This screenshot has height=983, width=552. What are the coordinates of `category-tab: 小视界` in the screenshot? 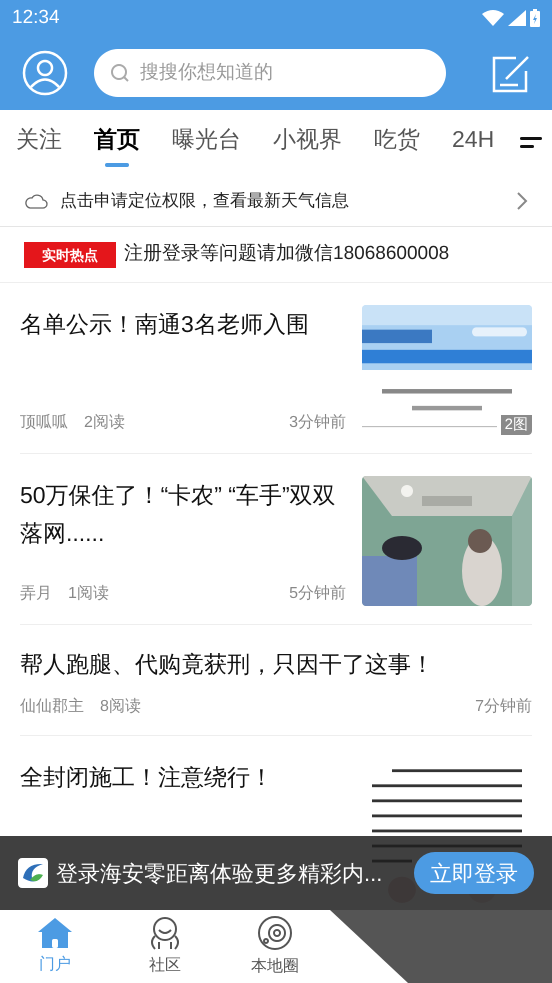 It's located at (307, 142).